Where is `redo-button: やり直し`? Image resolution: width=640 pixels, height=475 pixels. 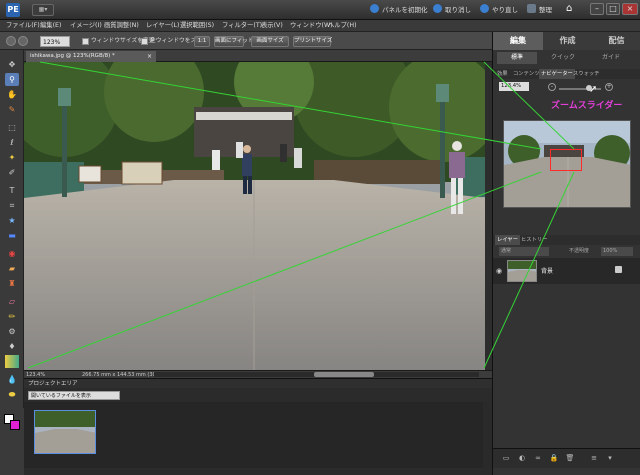
redo-button: やり直し is located at coordinates (499, 10).